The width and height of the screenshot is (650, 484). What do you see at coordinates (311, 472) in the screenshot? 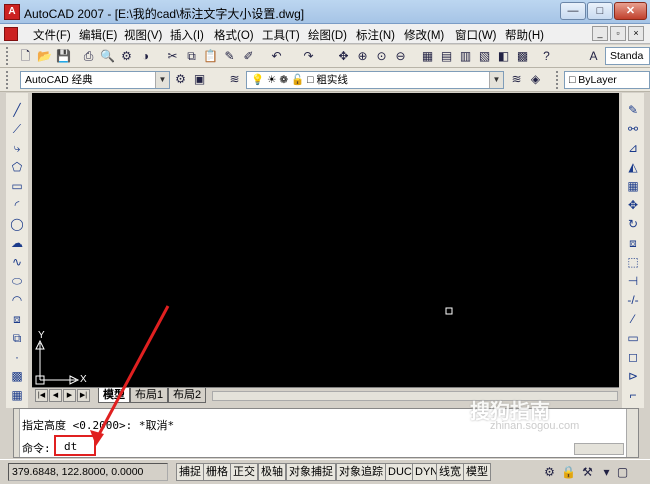
I see `osnap-toggle: 对象捕捉` at bounding box center [311, 472].